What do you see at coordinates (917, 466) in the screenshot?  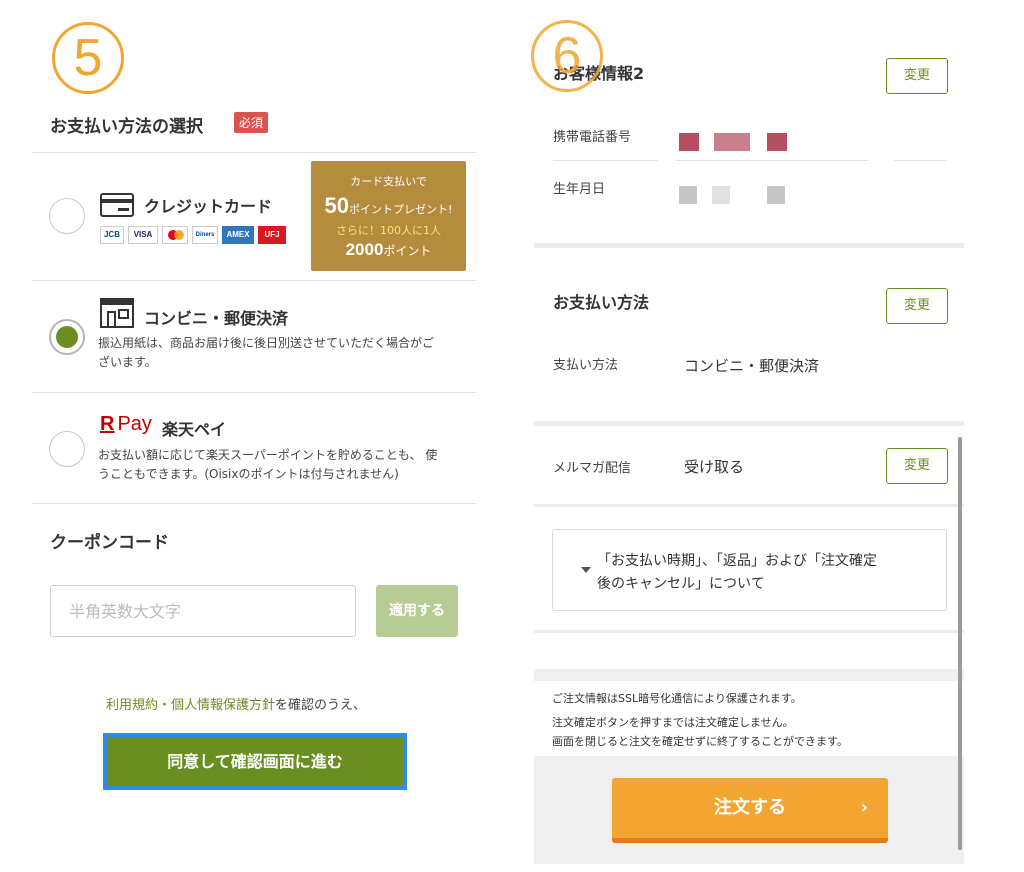 I see `change-newsletter-button: 変更` at bounding box center [917, 466].